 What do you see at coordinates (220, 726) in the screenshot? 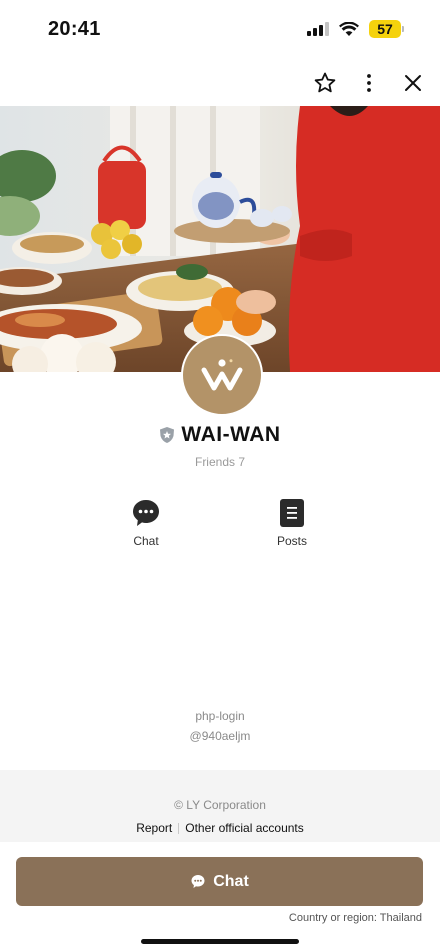
I see `account-ids: php-login @940aeljm` at bounding box center [220, 726].